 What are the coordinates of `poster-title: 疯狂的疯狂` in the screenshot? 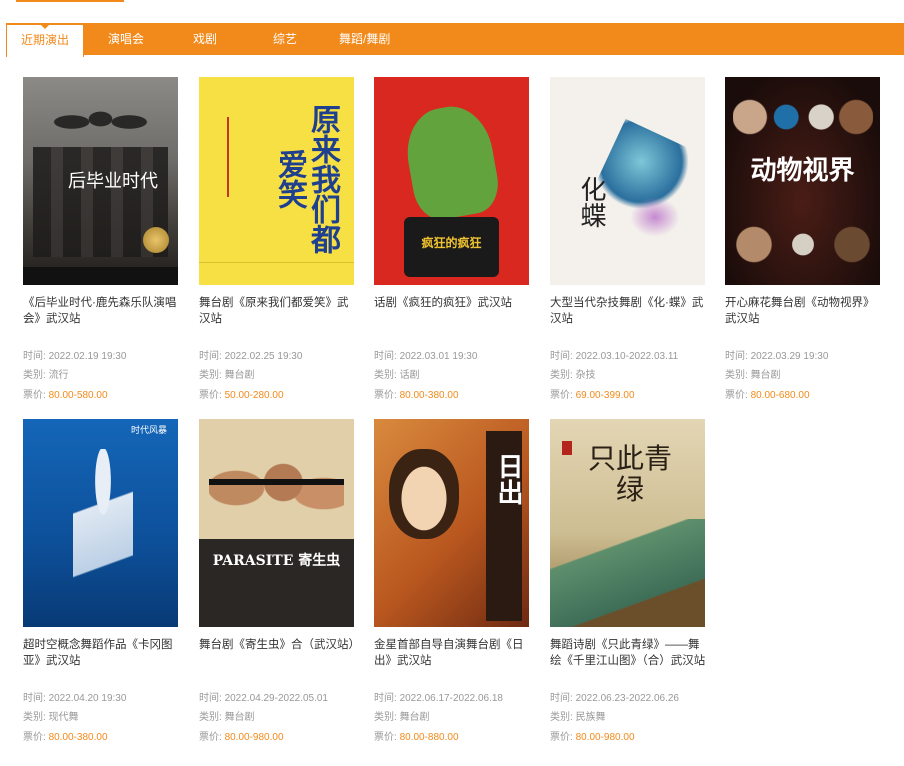 It's located at (451, 243).